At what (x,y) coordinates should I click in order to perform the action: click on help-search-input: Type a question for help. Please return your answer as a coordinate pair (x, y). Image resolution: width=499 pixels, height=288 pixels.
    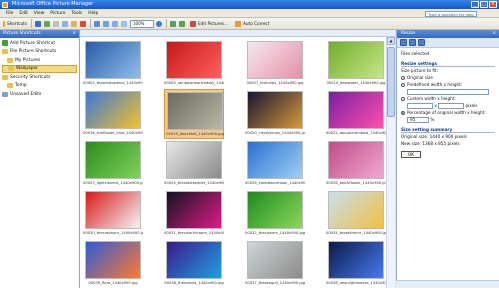
    Looking at the image, I should click on (451, 14).